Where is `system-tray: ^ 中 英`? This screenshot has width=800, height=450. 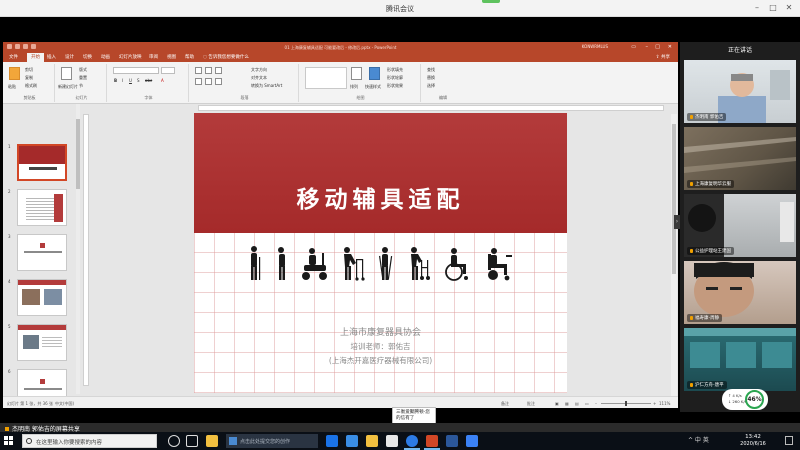
system-tray: ^ 中 英 is located at coordinates (698, 439).